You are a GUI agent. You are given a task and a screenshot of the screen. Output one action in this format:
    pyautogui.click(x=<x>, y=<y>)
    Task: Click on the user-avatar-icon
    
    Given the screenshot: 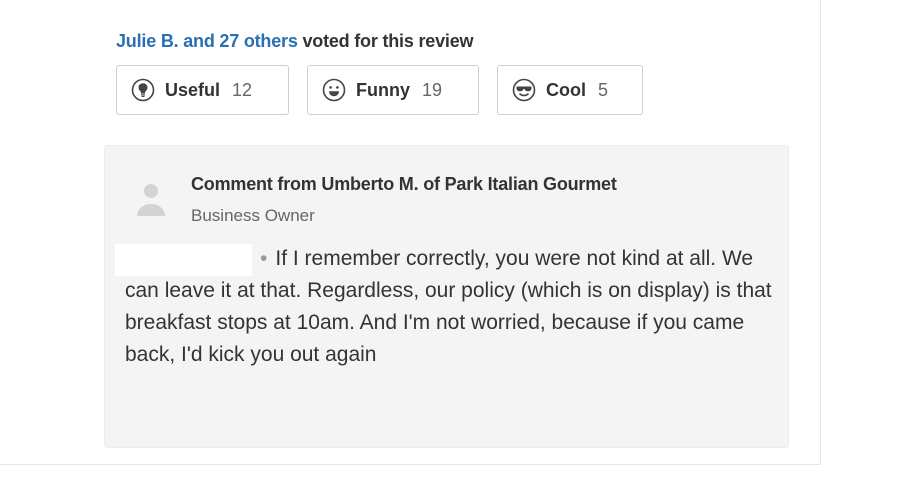 What is the action you would take?
    pyautogui.click(x=151, y=202)
    